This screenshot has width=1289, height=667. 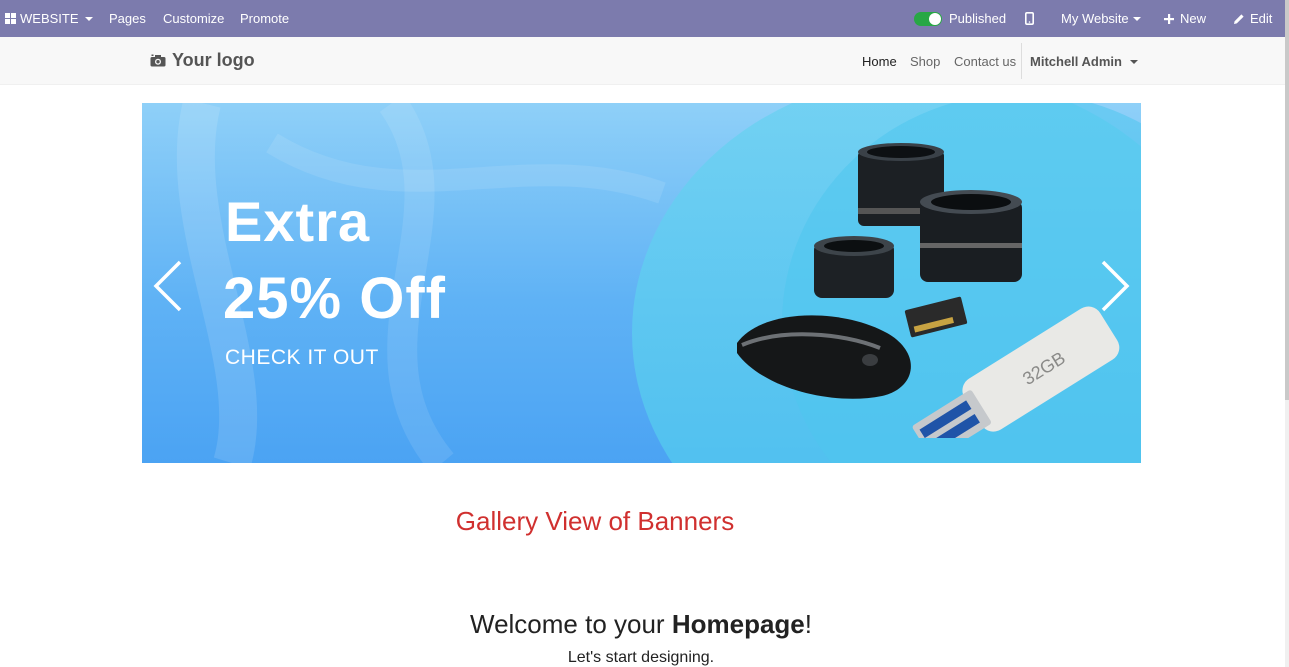 What do you see at coordinates (808, 624) in the screenshot?
I see `welcome-suffix: !` at bounding box center [808, 624].